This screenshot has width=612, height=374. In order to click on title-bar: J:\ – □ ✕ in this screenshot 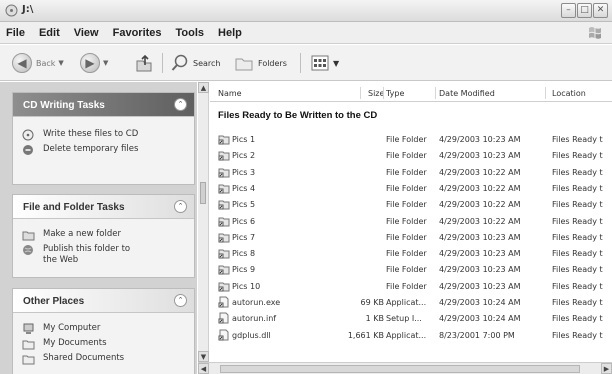, I will do `click(306, 11)`.